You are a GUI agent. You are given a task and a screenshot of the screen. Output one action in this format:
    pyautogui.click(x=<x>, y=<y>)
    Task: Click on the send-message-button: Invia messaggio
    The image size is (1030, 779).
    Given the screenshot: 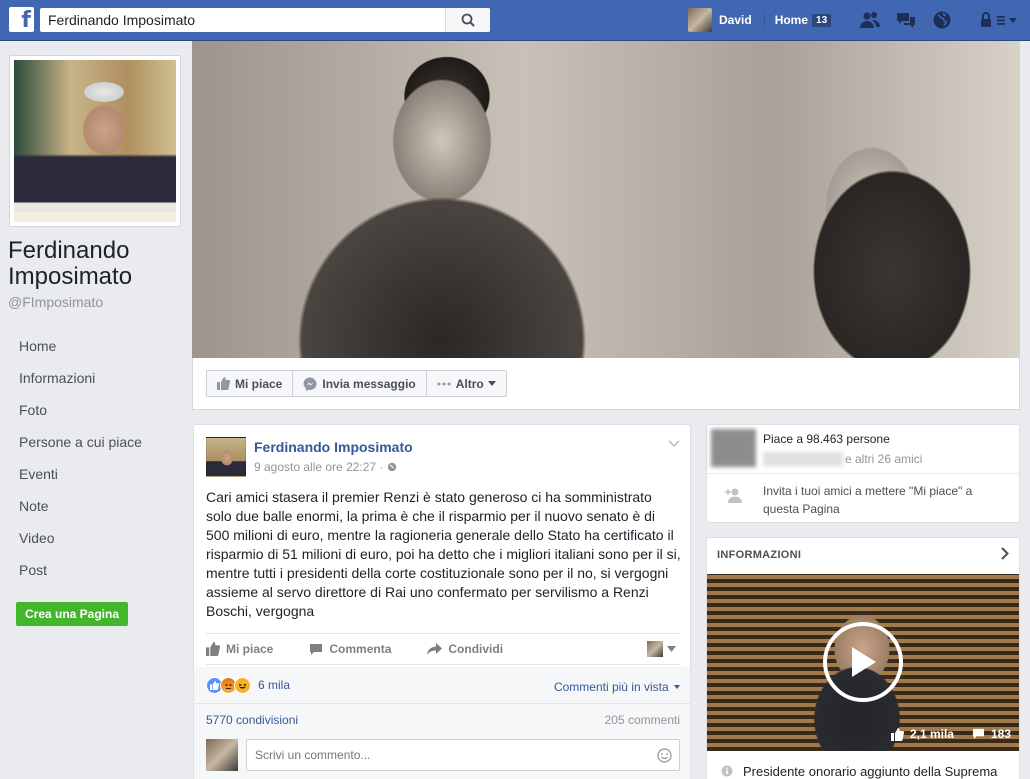 What is the action you would take?
    pyautogui.click(x=360, y=383)
    